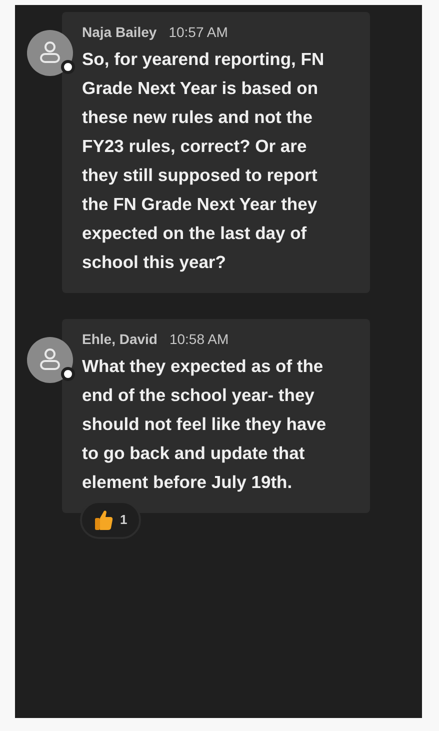 The image size is (439, 731). What do you see at coordinates (104, 520) in the screenshot?
I see `thumbs-up-icon` at bounding box center [104, 520].